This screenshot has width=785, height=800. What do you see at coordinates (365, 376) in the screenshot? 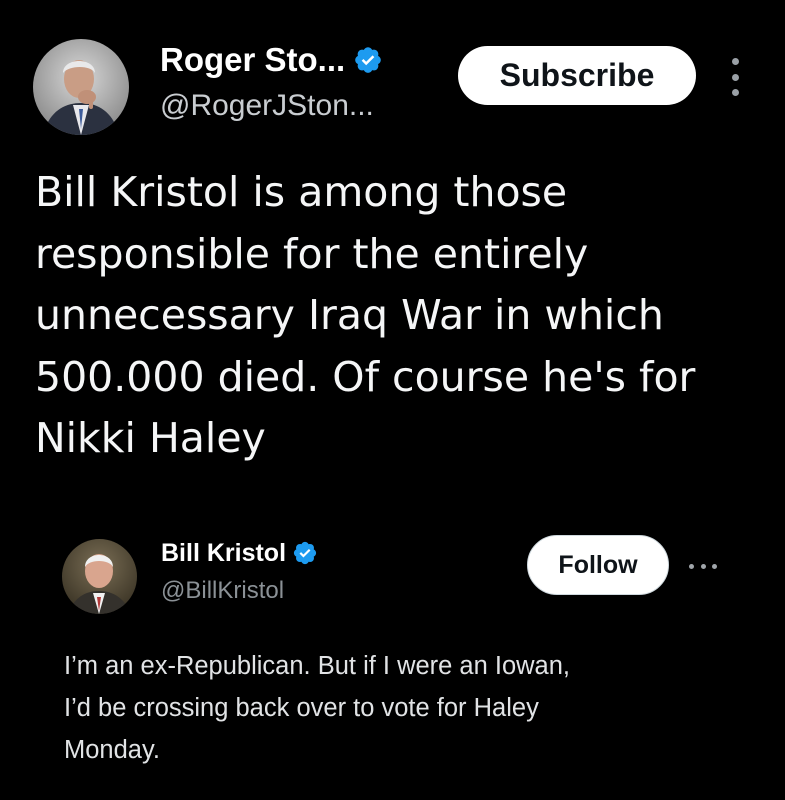
I see `post-text-line: 500.000 died. Of course he's for` at bounding box center [365, 376].